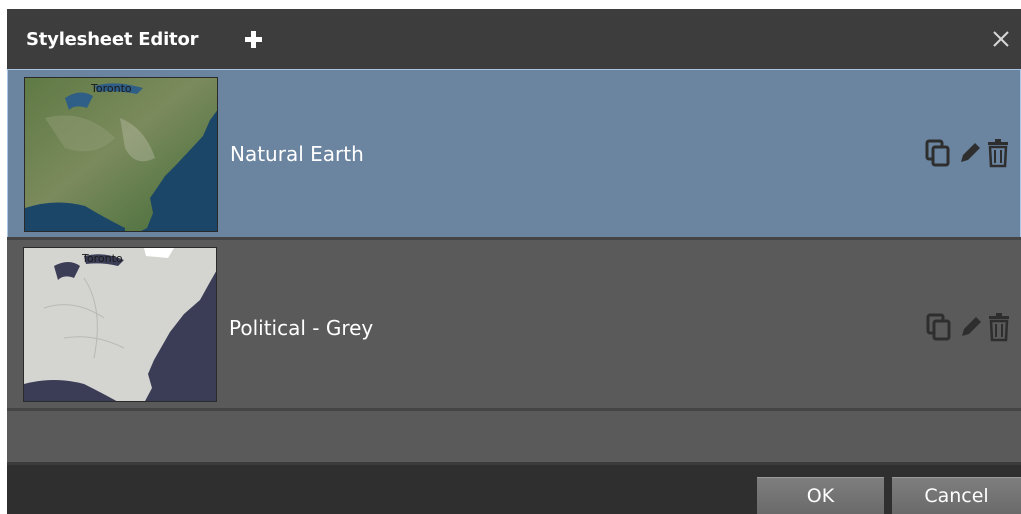 Image resolution: width=1021 pixels, height=514 pixels. I want to click on dialog-footer: OK Cancel, so click(514, 489).